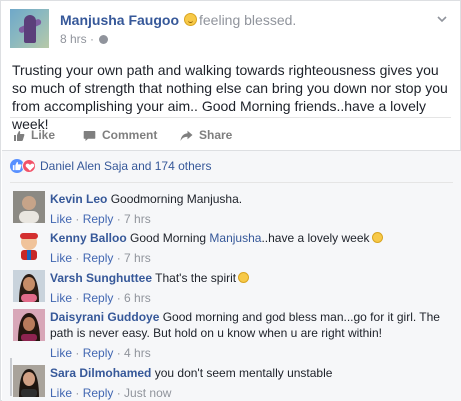  Describe the element at coordinates (147, 393) in the screenshot. I see `comment-time: Just now` at that location.